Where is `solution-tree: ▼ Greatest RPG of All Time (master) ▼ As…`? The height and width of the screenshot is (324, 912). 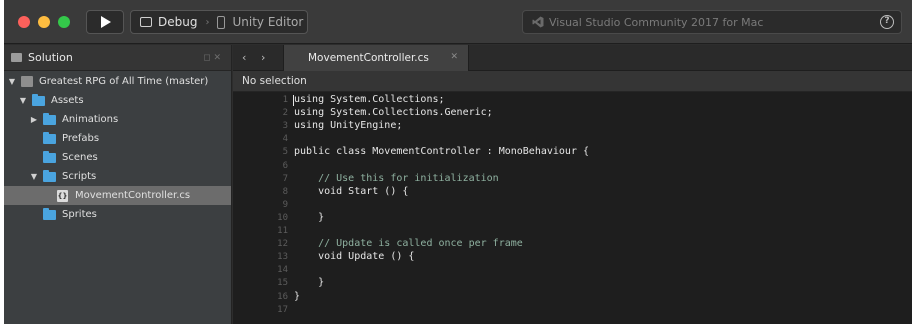 solution-tree: ▼ Greatest RPG of All Time (master) ▼ As… is located at coordinates (117, 148).